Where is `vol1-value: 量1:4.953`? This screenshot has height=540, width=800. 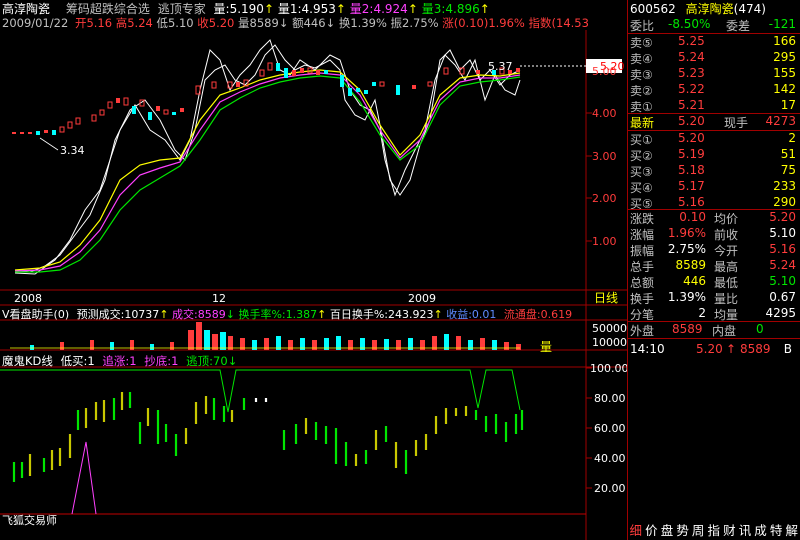
vol1-value: 量1:4.953 is located at coordinates (306, 9).